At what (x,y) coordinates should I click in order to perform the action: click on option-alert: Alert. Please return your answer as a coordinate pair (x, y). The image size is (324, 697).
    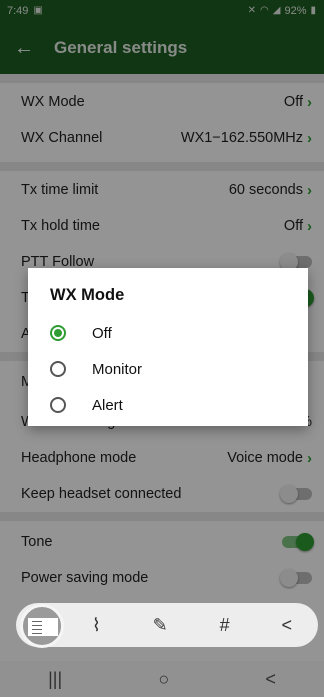
    Looking at the image, I should click on (179, 405).